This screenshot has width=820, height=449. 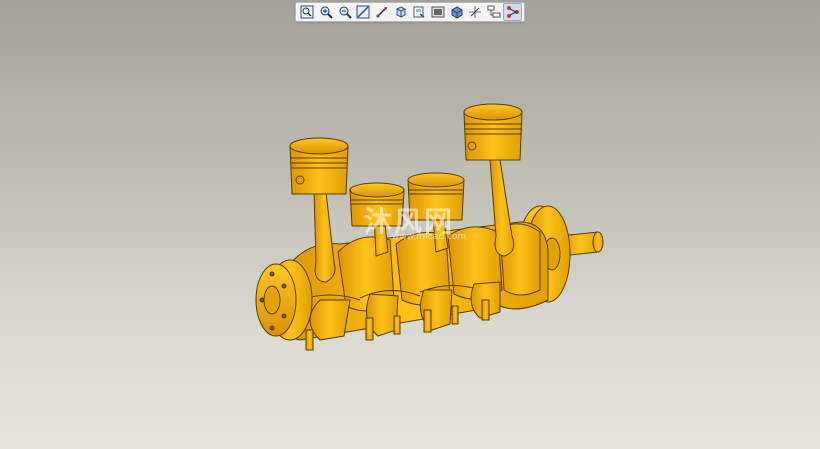 I want to click on model-tree-icon, so click(x=494, y=11).